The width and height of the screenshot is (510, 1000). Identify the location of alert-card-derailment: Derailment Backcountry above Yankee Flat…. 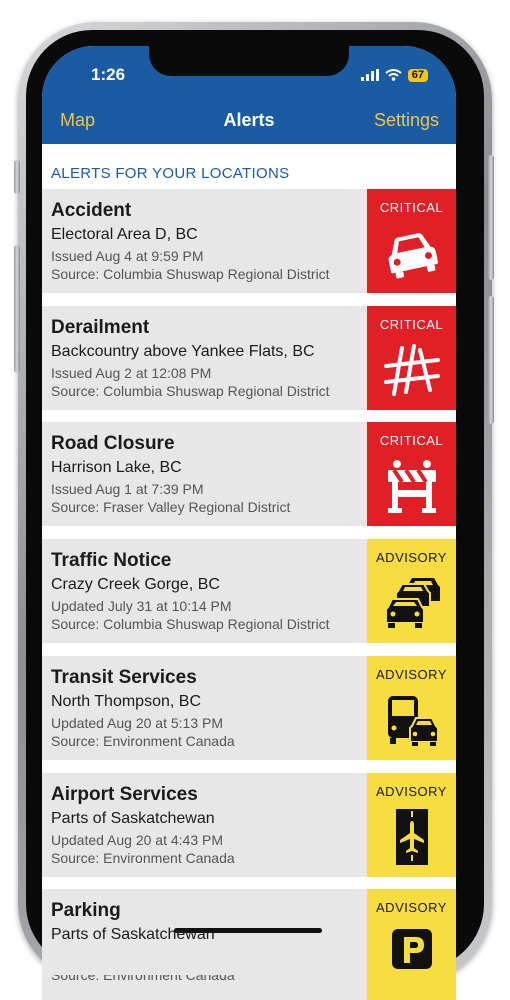
(249, 358).